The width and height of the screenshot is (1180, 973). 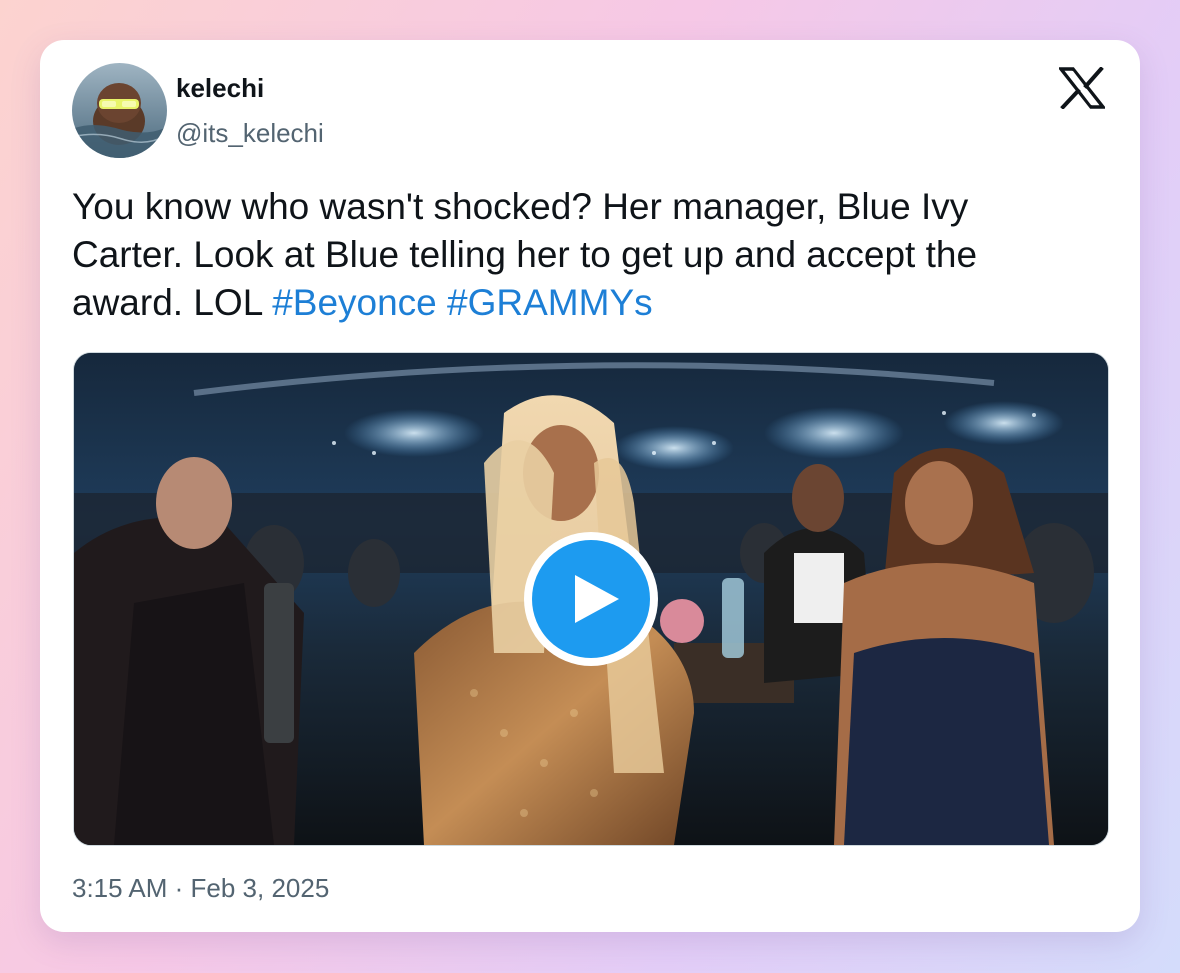 I want to click on tweet-time: 3:15 AM, so click(x=119, y=888).